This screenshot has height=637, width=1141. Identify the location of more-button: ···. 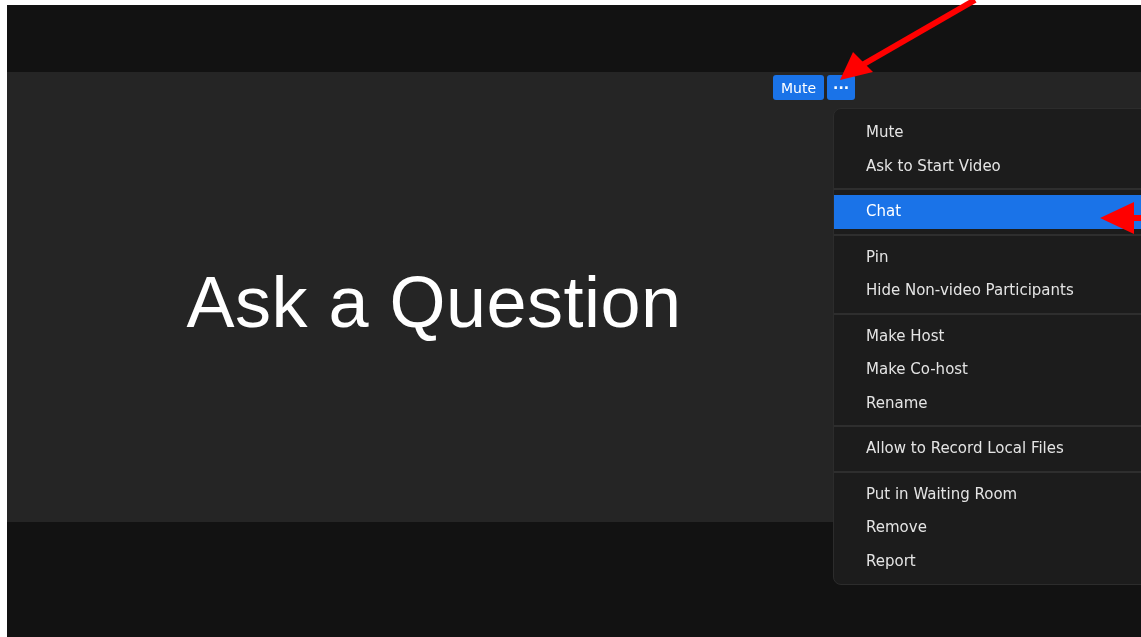
(841, 87).